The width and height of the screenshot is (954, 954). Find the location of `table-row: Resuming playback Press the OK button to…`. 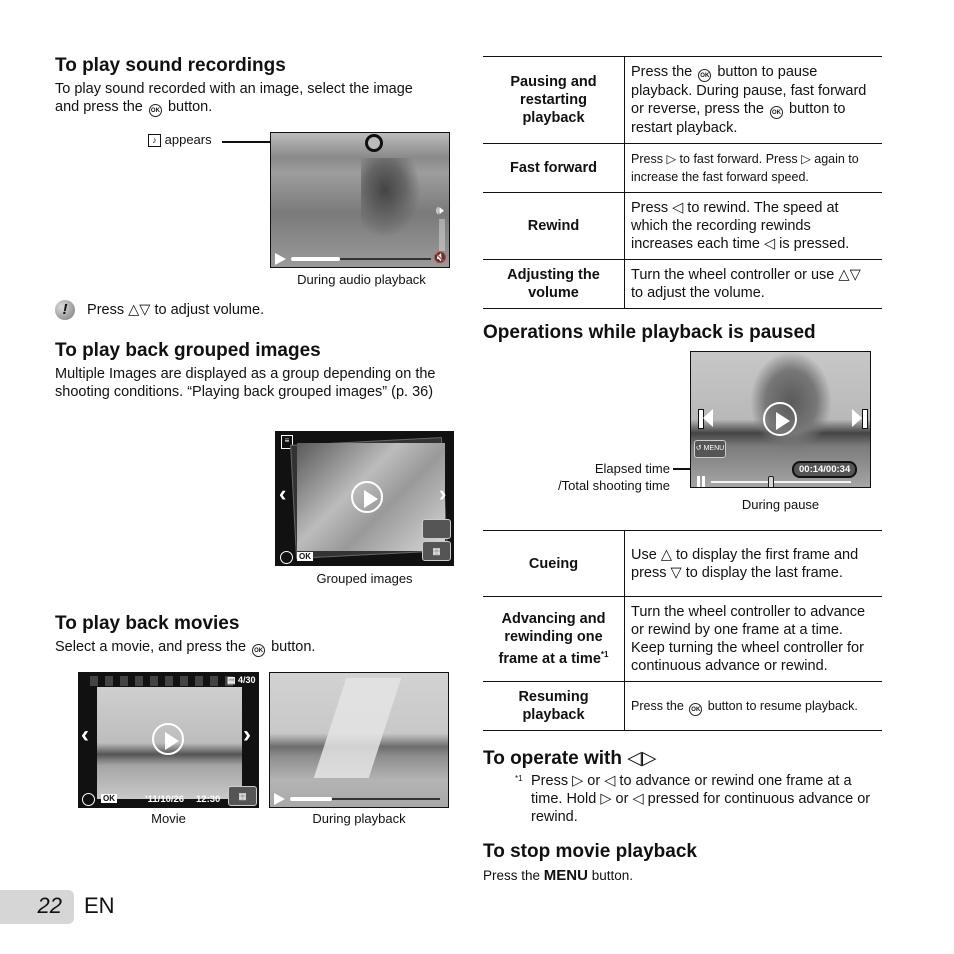

table-row: Resuming playback Press the OK button to… is located at coordinates (682, 706).